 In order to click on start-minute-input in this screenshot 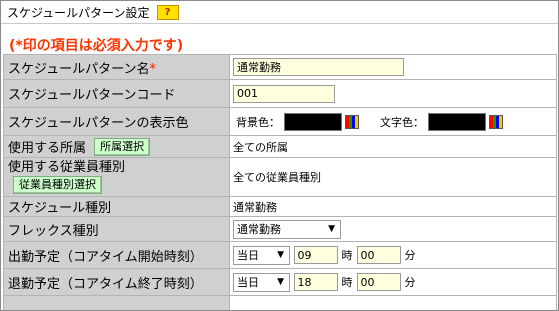, I will do `click(378, 255)`.